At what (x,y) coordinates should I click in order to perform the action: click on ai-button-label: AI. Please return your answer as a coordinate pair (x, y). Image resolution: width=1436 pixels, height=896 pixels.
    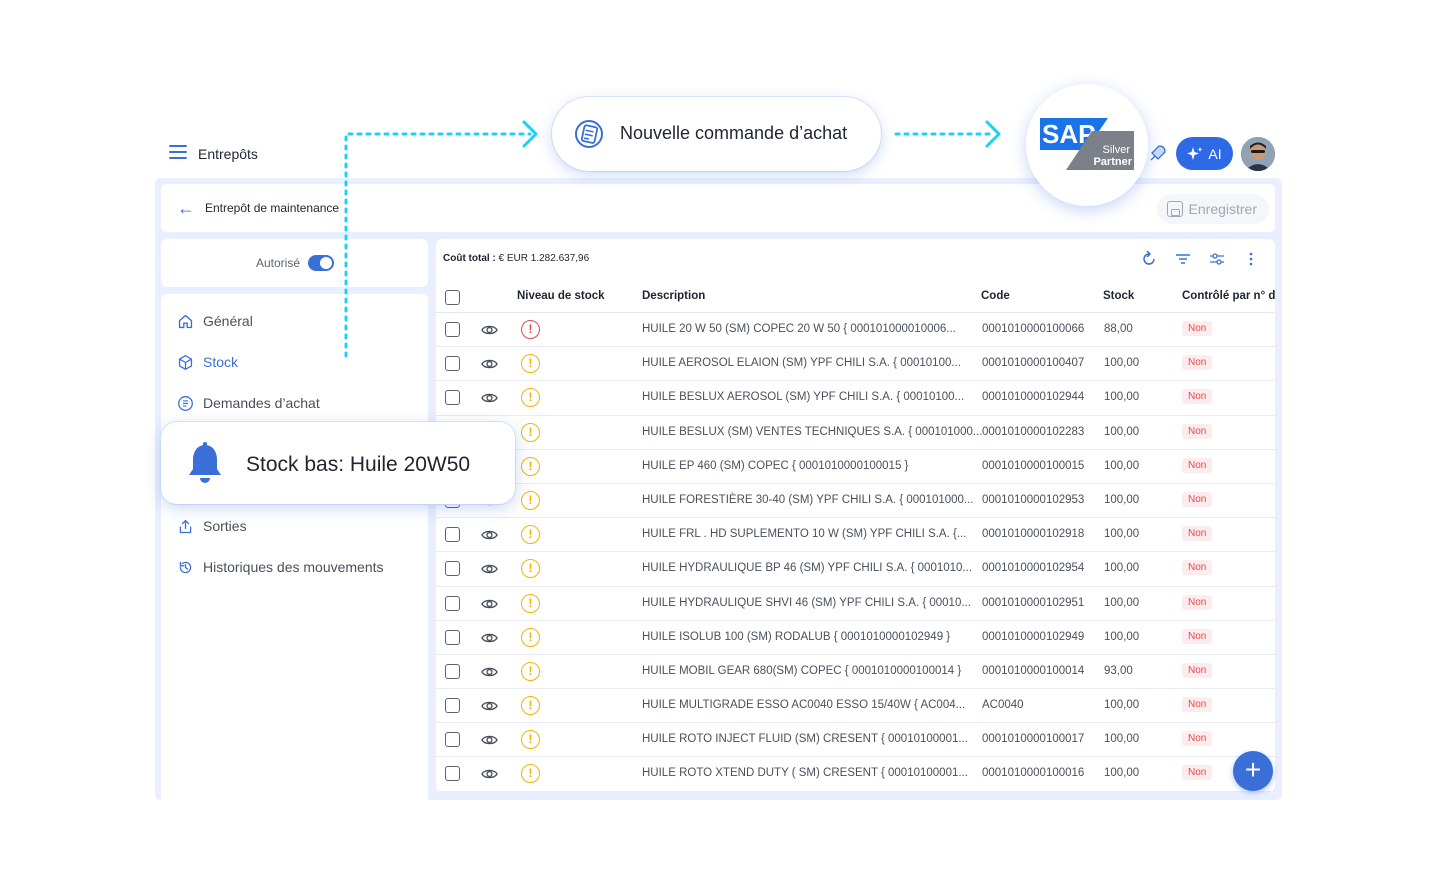
    Looking at the image, I should click on (1215, 153).